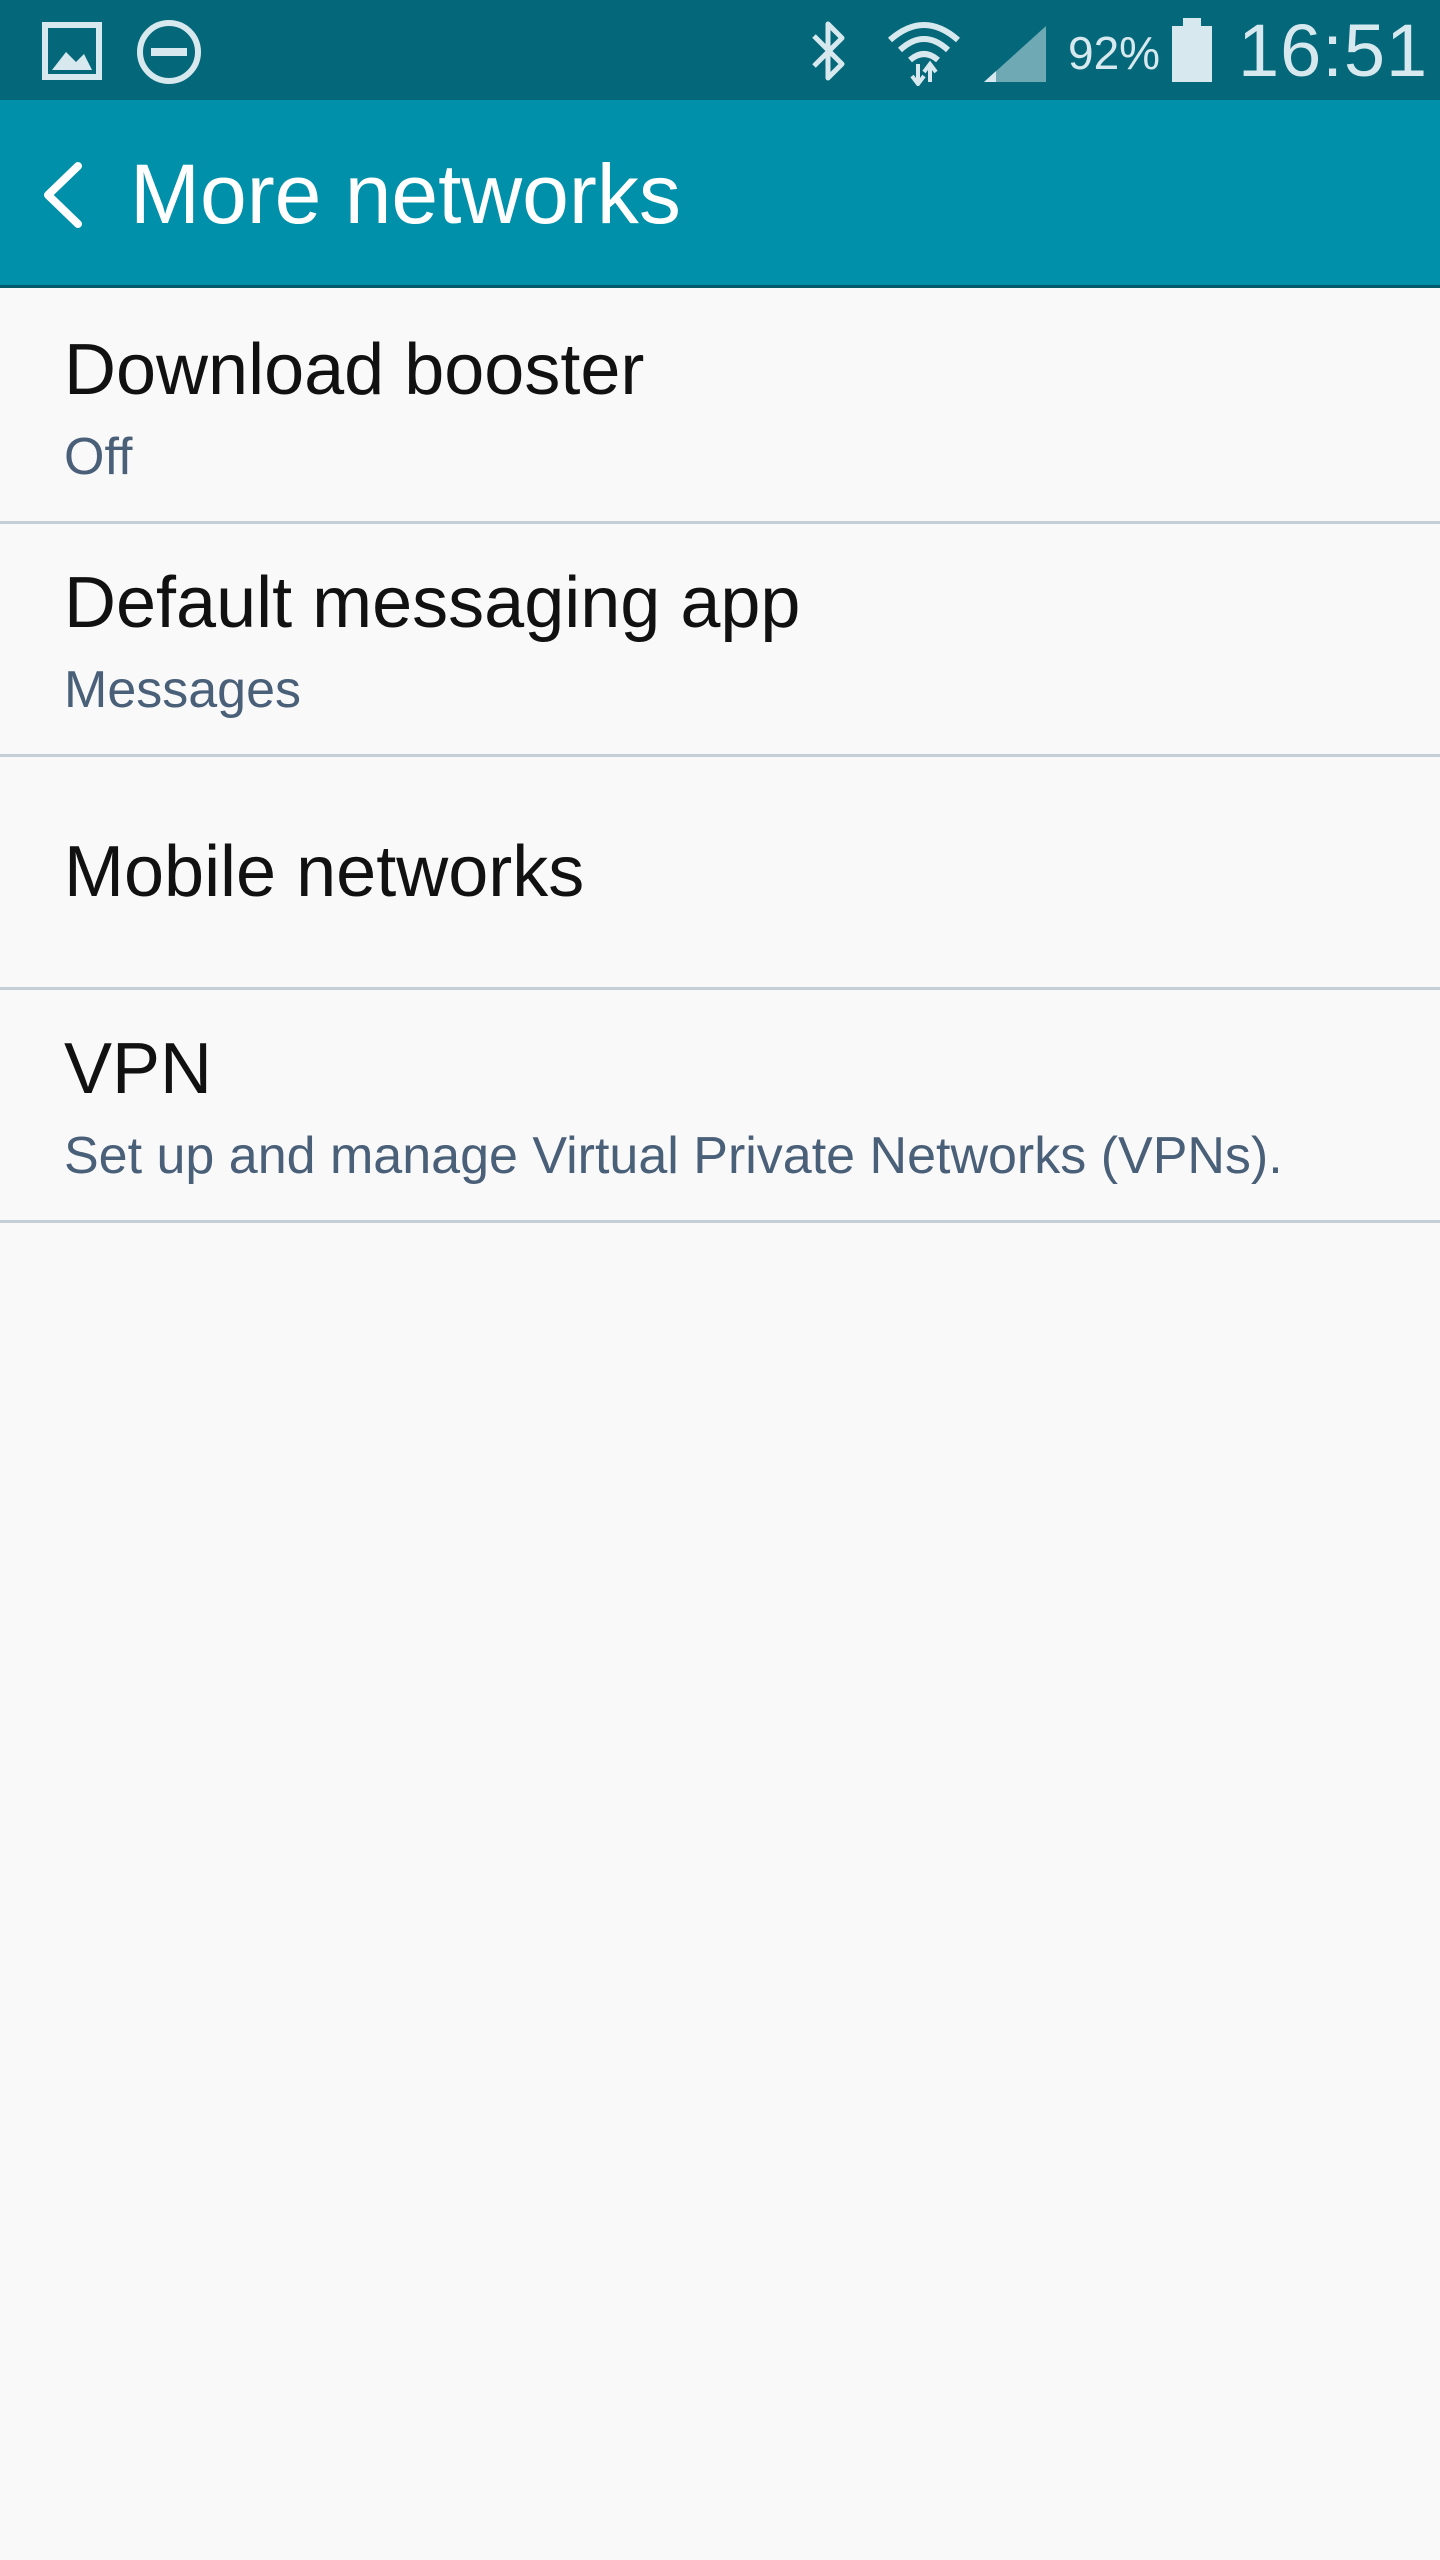 This screenshot has height=2560, width=1440. Describe the element at coordinates (405, 194) in the screenshot. I see `page-title: More networks` at that location.